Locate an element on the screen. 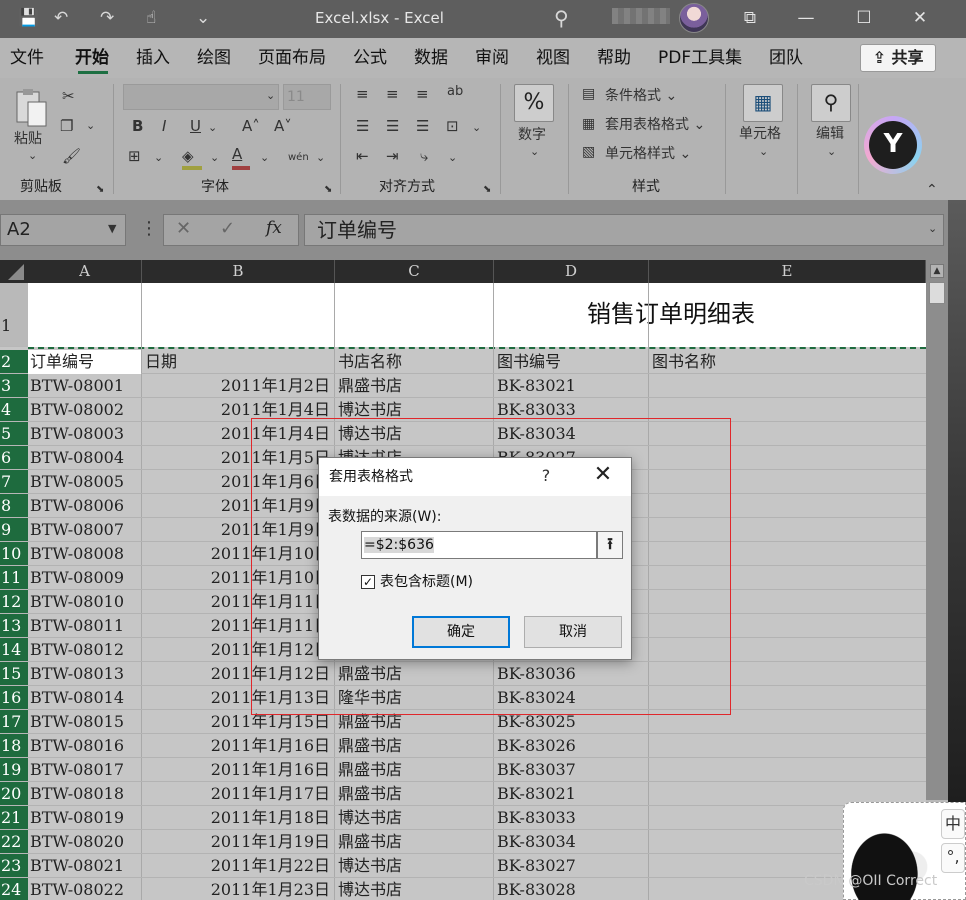 This screenshot has height=900, width=966. tab-home: 开始 is located at coordinates (92, 58).